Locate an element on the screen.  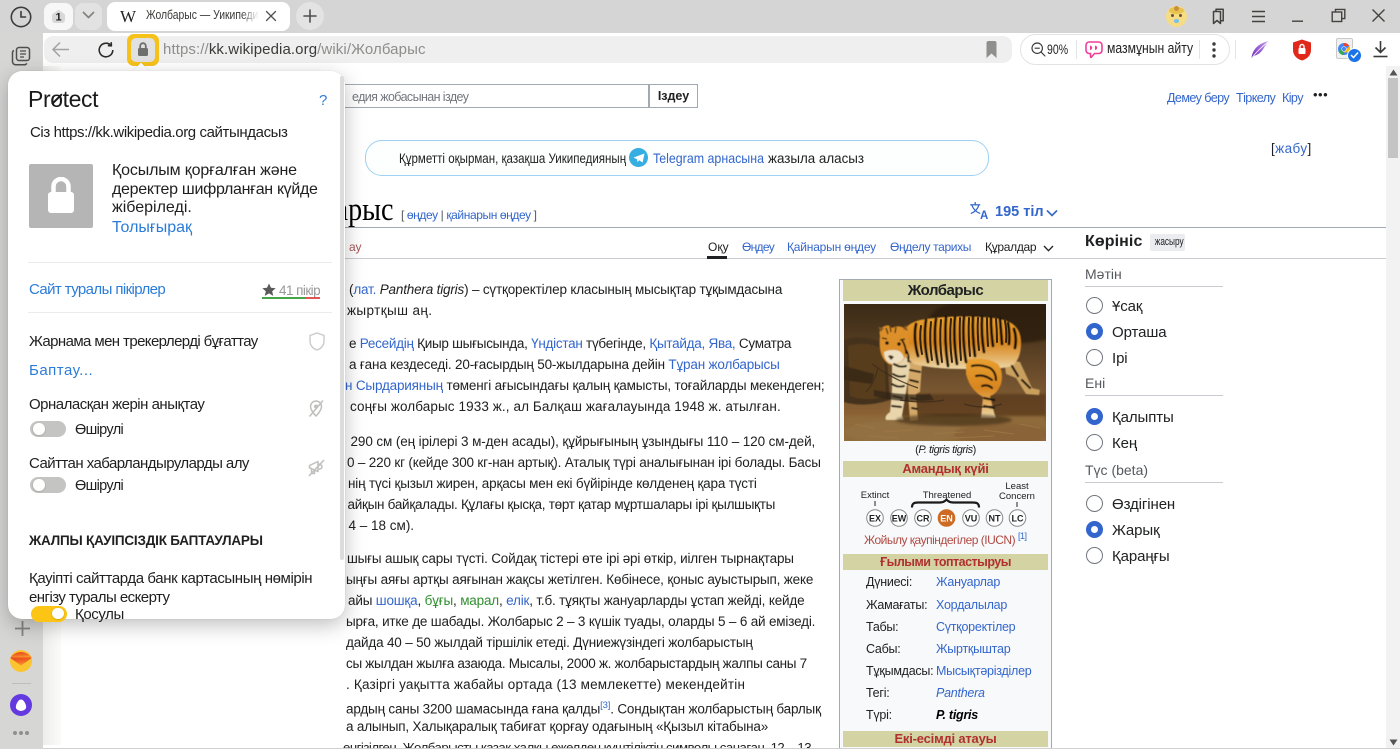
svg-text: Concern is located at coordinates (1017, 496).